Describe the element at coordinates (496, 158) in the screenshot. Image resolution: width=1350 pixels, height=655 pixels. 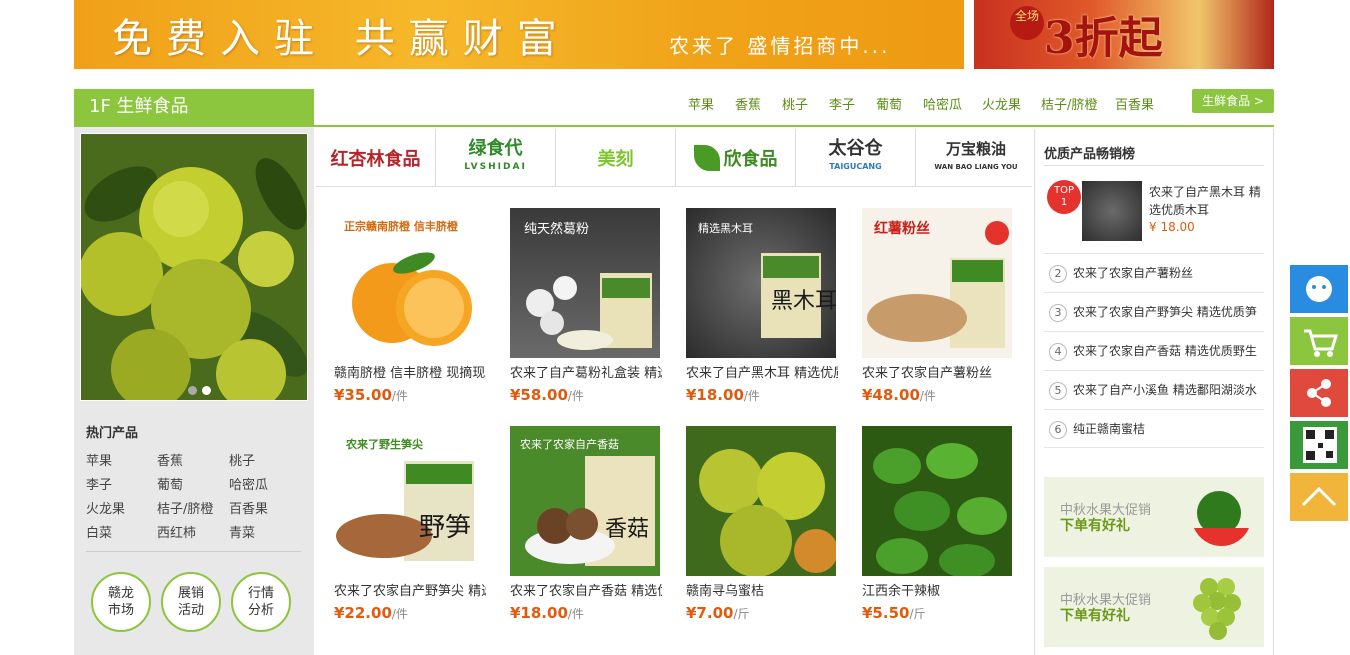
I see `brand-logo: 绿食代 LVSHIDAI` at that location.